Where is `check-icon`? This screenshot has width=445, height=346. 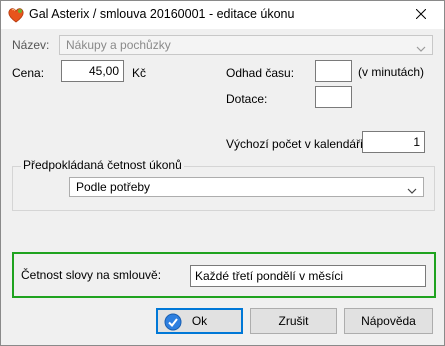 check-icon is located at coordinates (173, 323).